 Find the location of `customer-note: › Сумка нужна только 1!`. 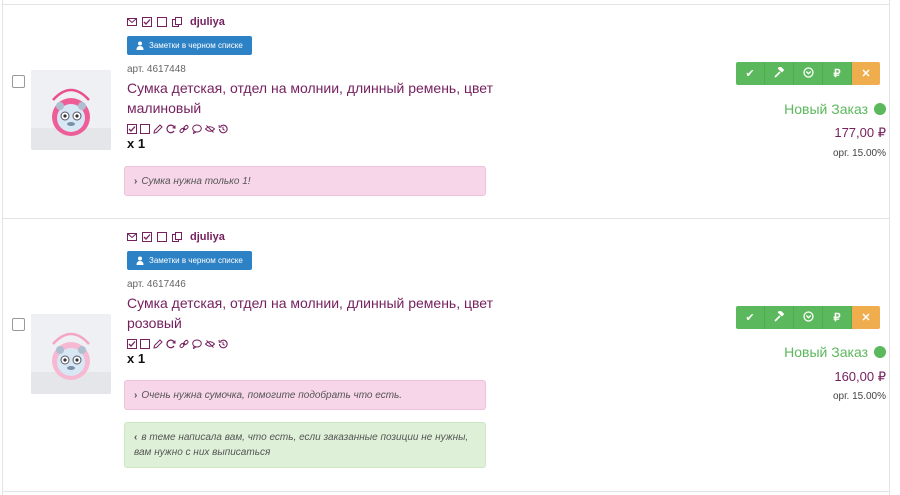

customer-note: › Сумка нужна только 1! is located at coordinates (305, 181).